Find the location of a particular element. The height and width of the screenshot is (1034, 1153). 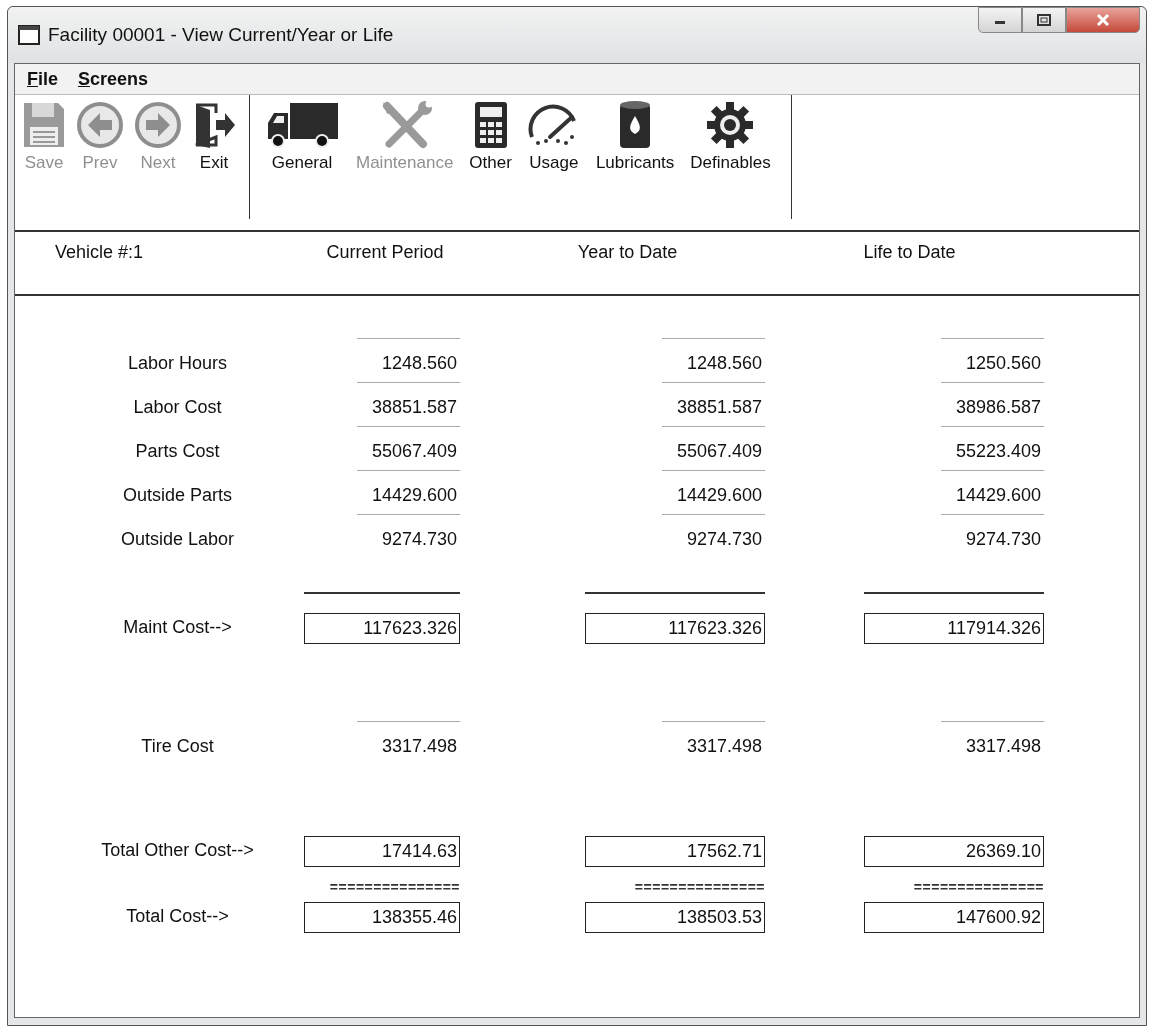

toolbar-button: Definables is located at coordinates (730, 136).